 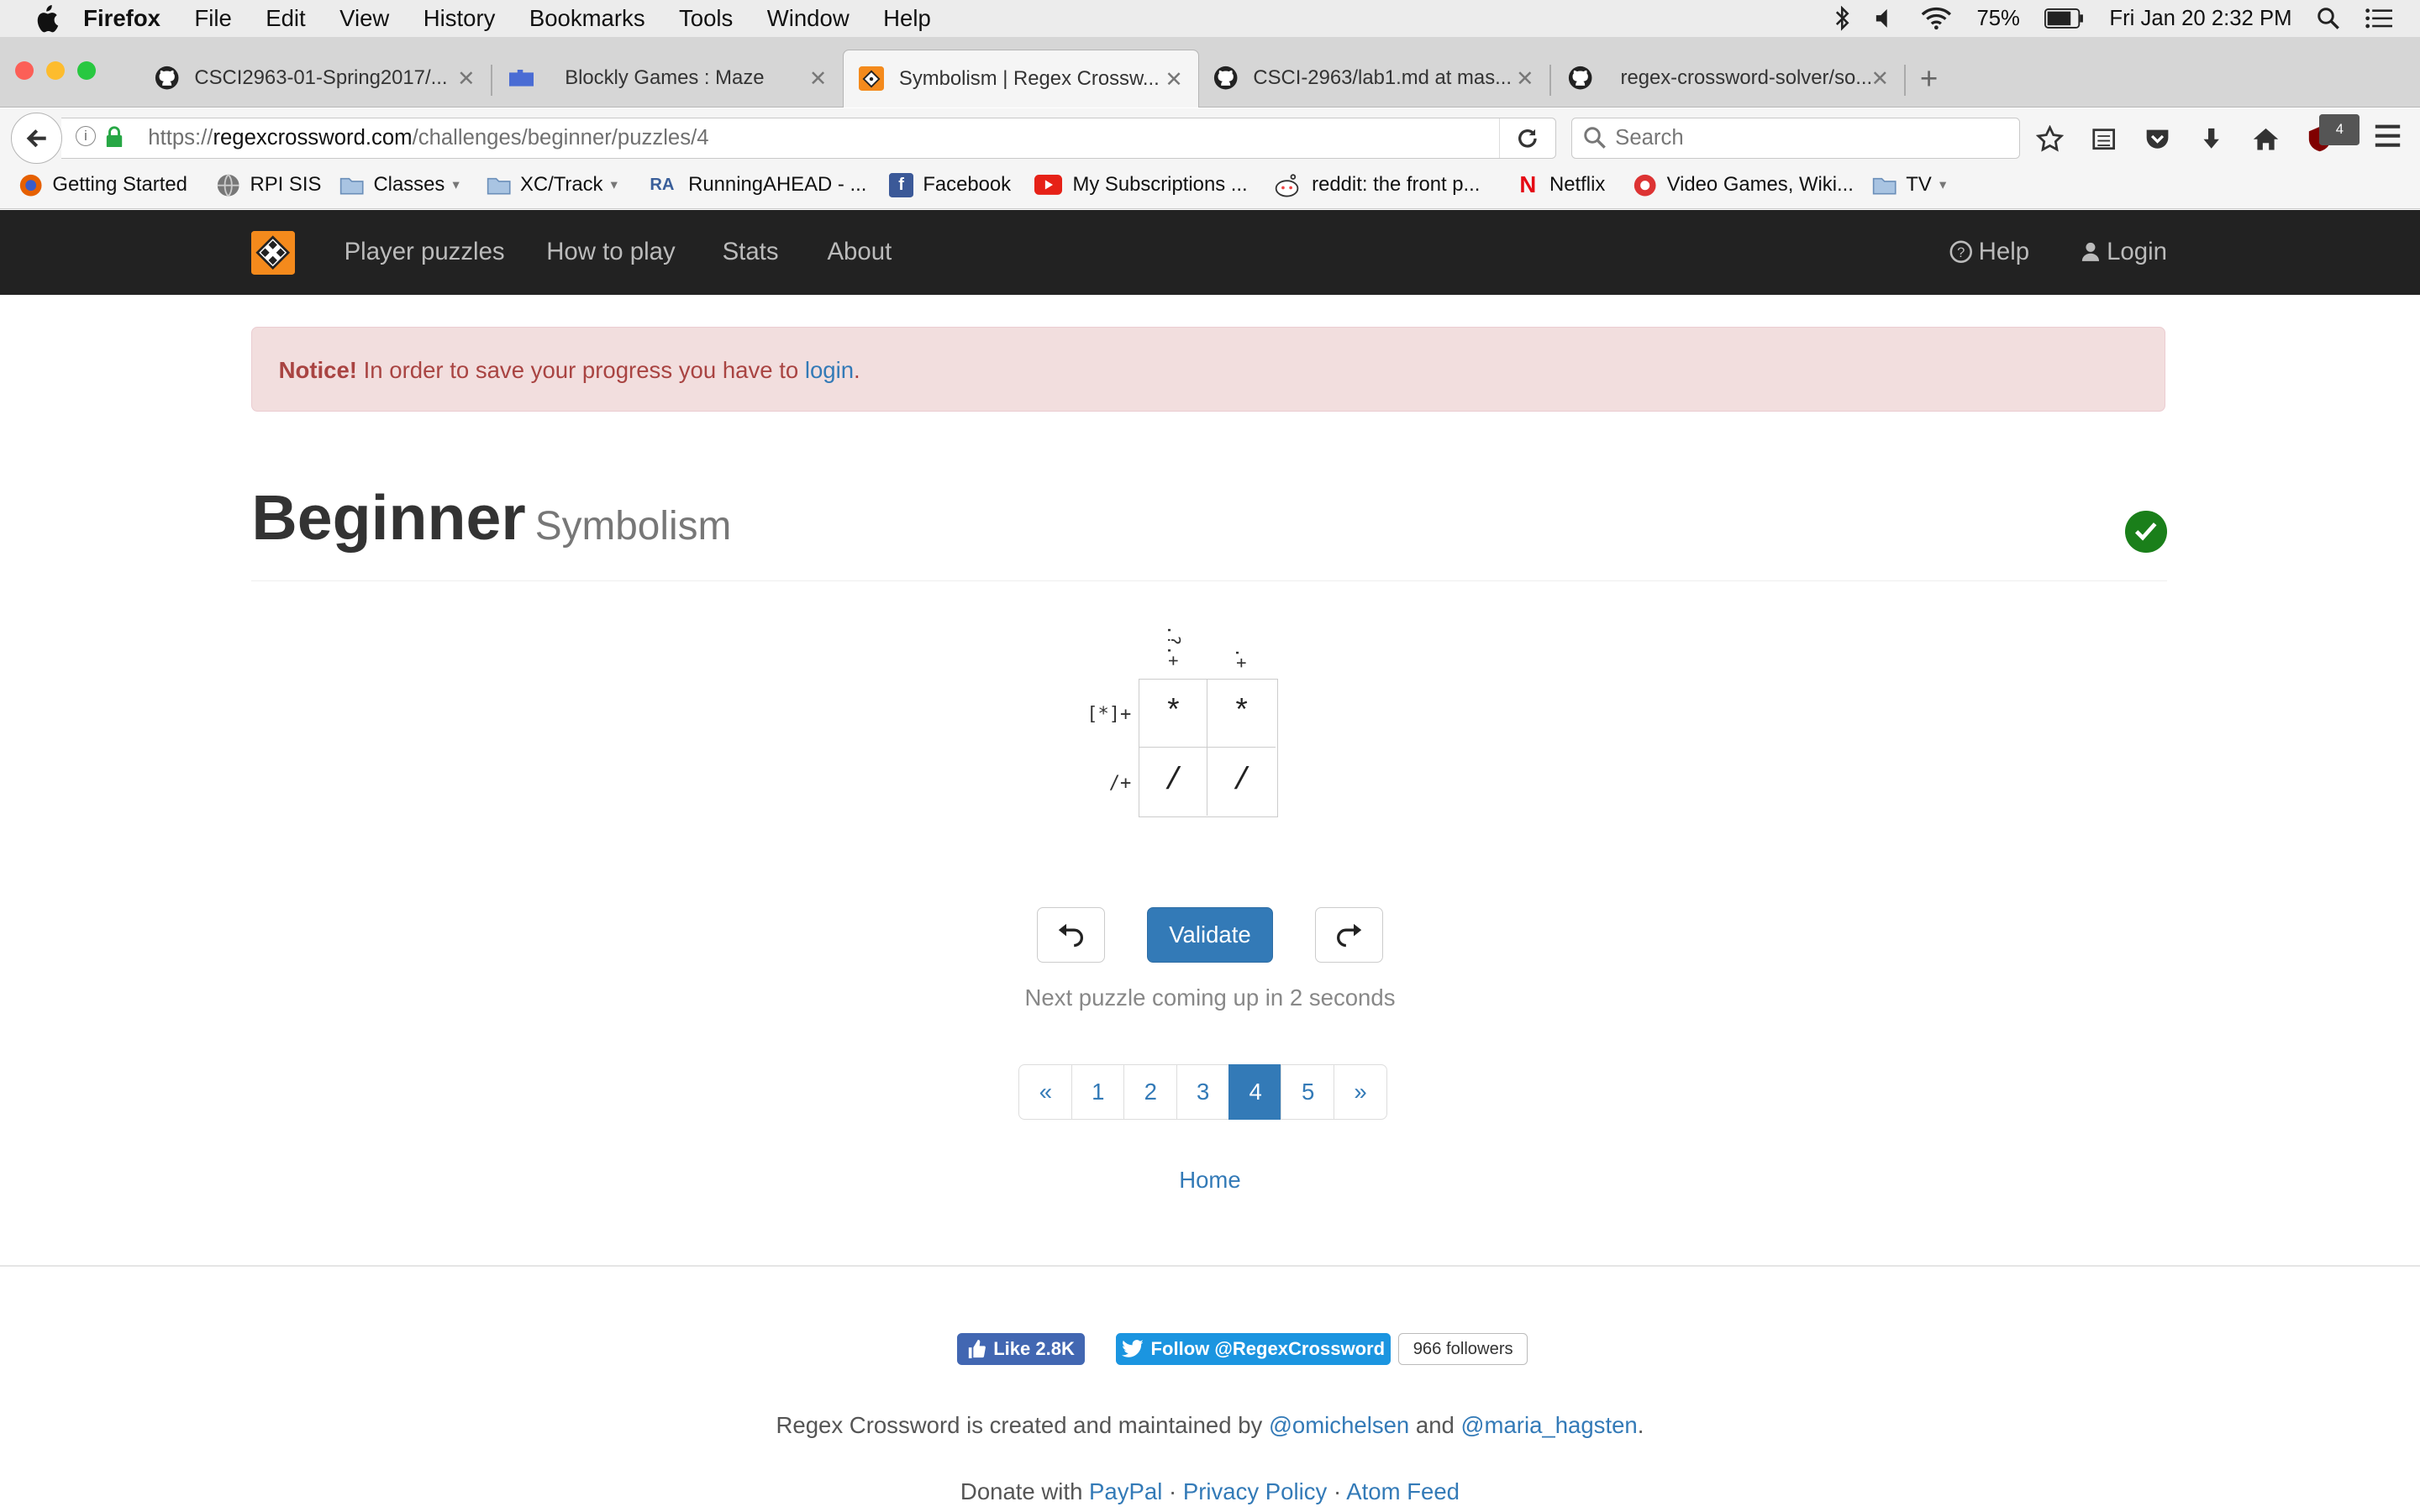 I want to click on notice-login-link: login, so click(x=829, y=370).